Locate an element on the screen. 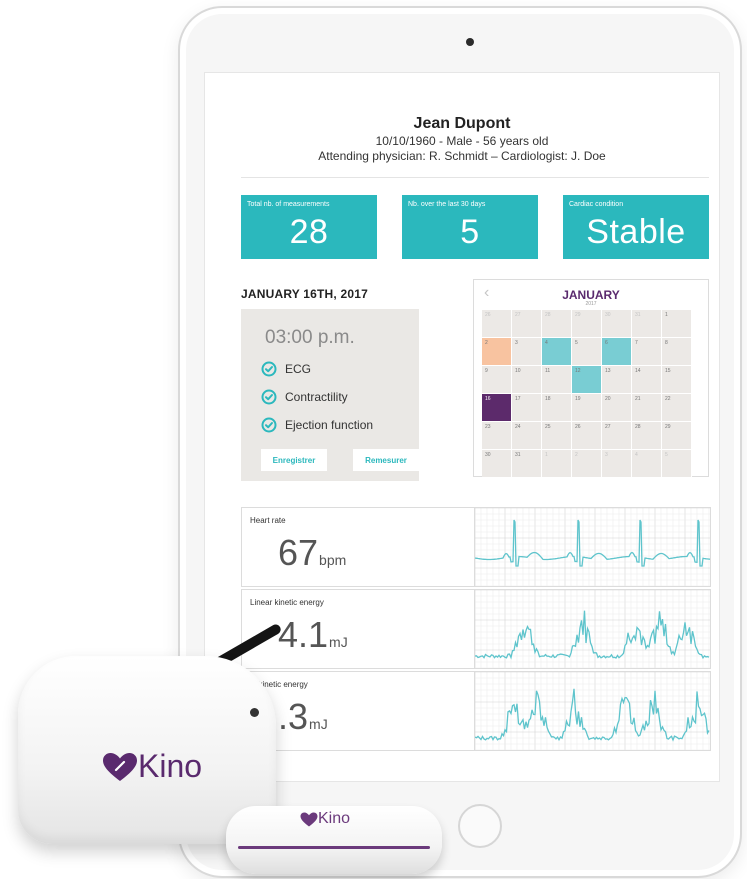 The width and height of the screenshot is (747, 879). calendar-day: 19 is located at coordinates (587, 408).